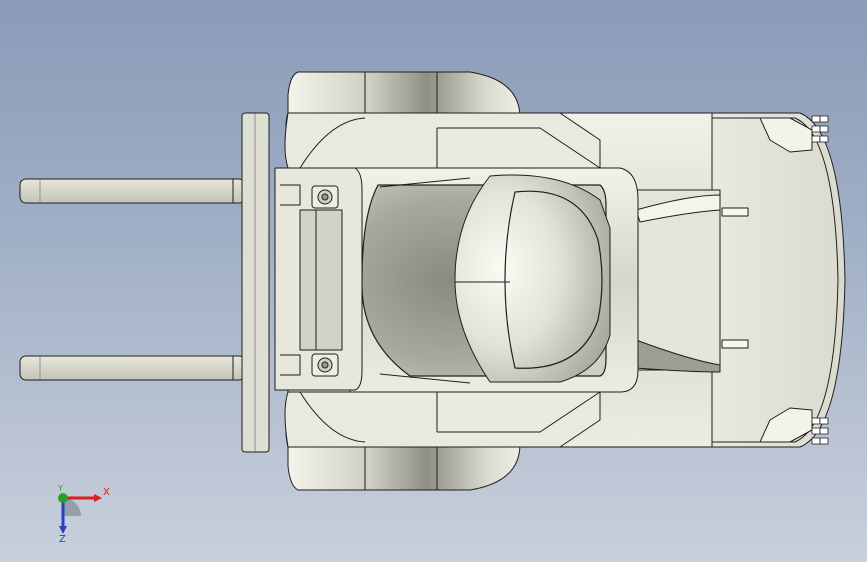 The image size is (867, 562). Describe the element at coordinates (106, 492) in the screenshot. I see `x-axis-label: X` at that location.